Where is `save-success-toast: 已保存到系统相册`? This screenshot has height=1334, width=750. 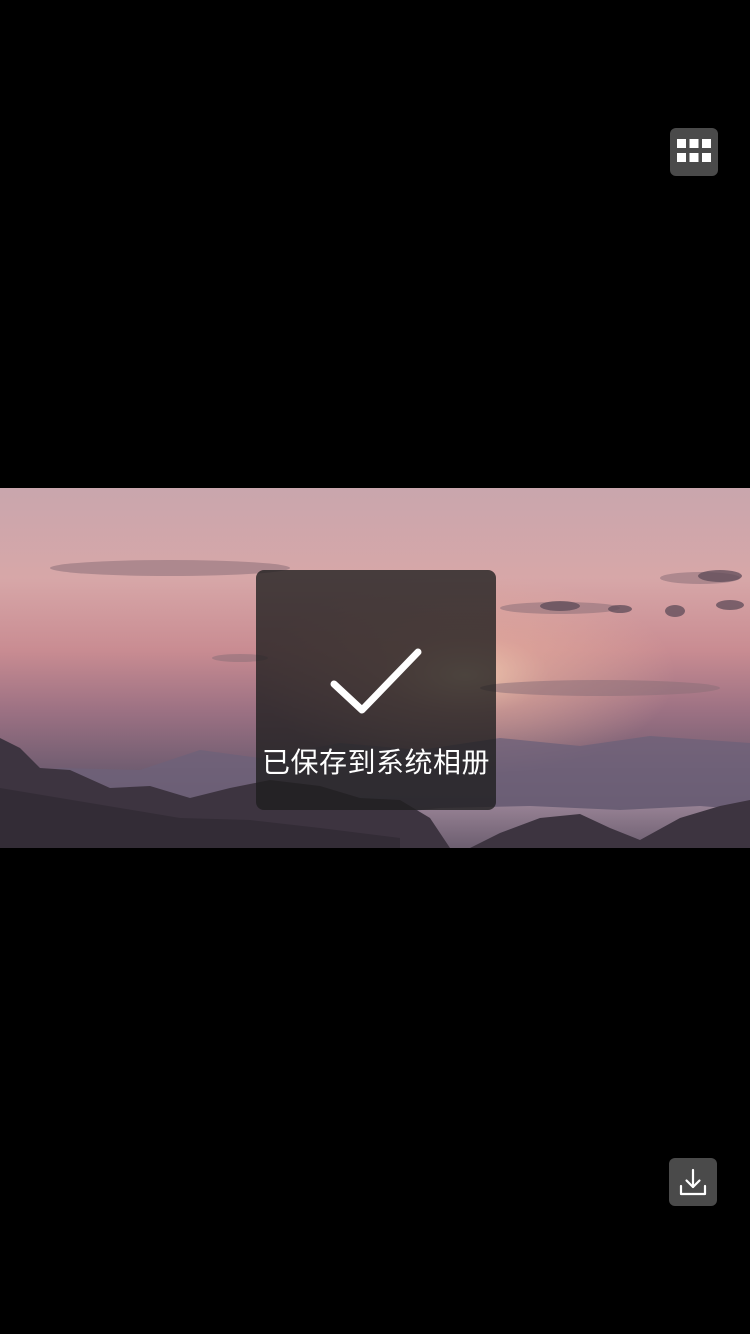 save-success-toast: 已保存到系统相册 is located at coordinates (376, 690).